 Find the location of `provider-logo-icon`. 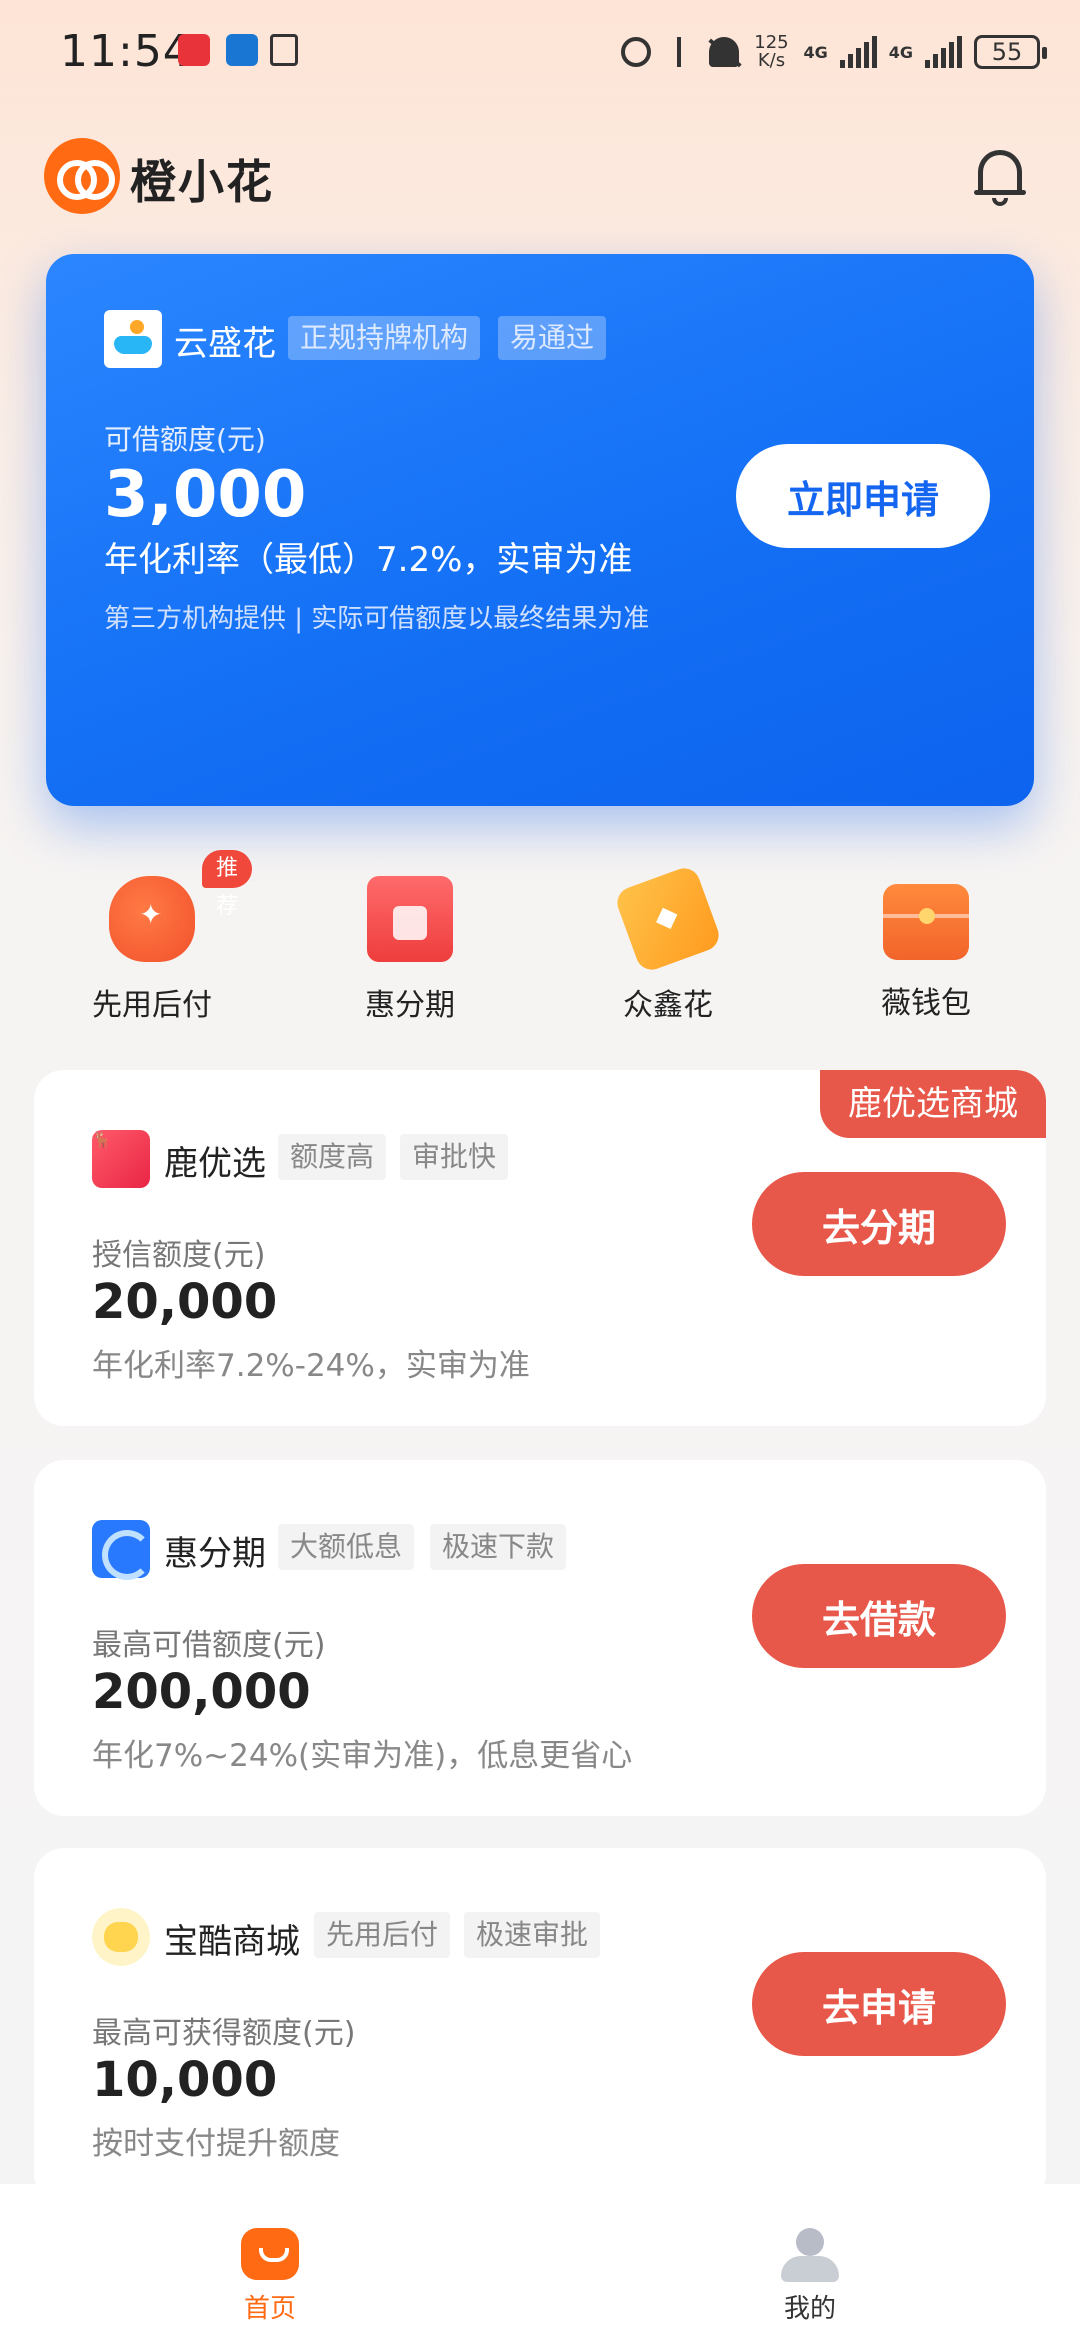

provider-logo-icon is located at coordinates (133, 339).